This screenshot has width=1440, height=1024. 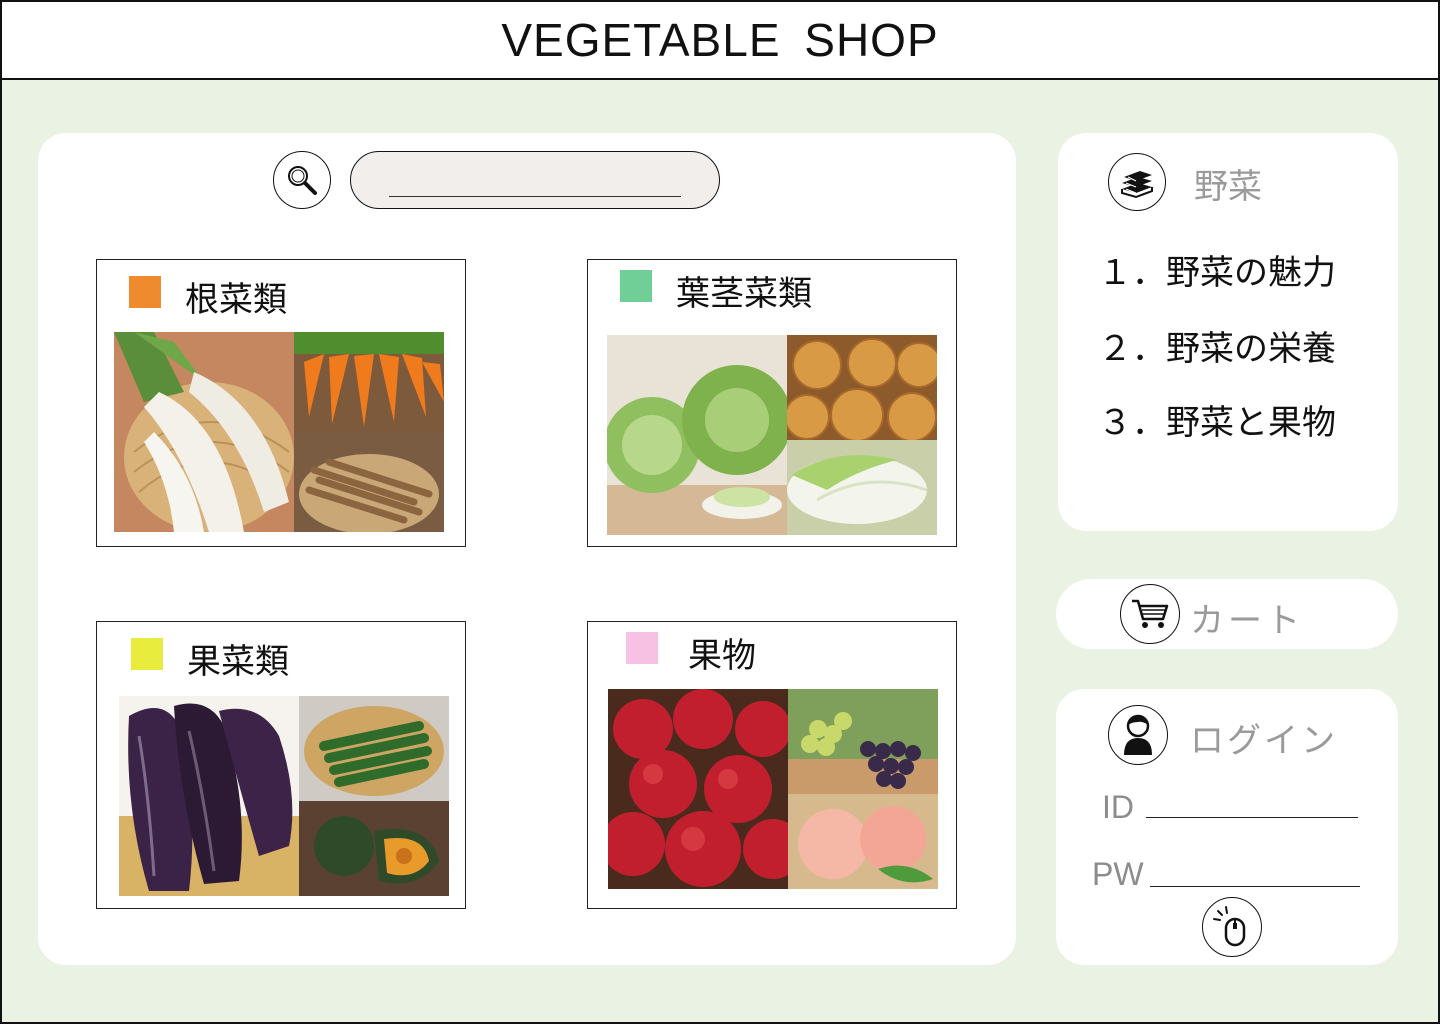 What do you see at coordinates (374, 748) in the screenshot?
I see `cucumber-photo` at bounding box center [374, 748].